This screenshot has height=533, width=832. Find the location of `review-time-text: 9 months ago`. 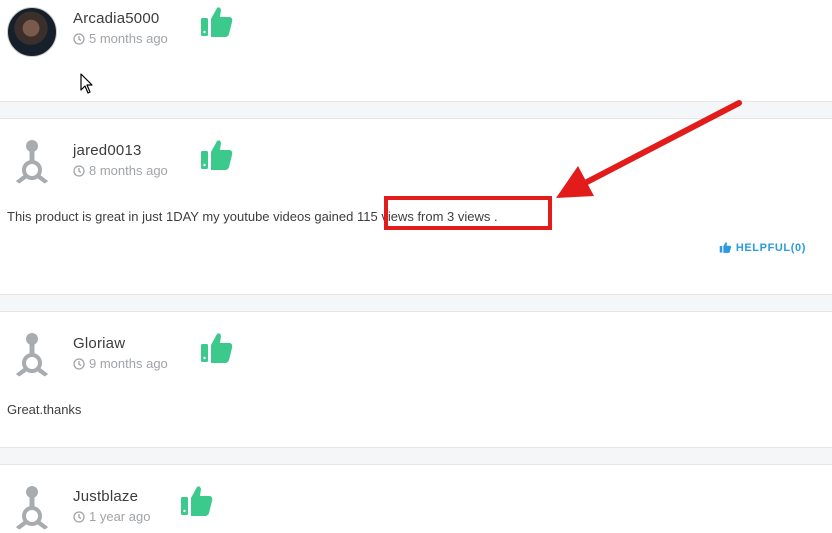

review-time-text: 9 months ago is located at coordinates (128, 363).